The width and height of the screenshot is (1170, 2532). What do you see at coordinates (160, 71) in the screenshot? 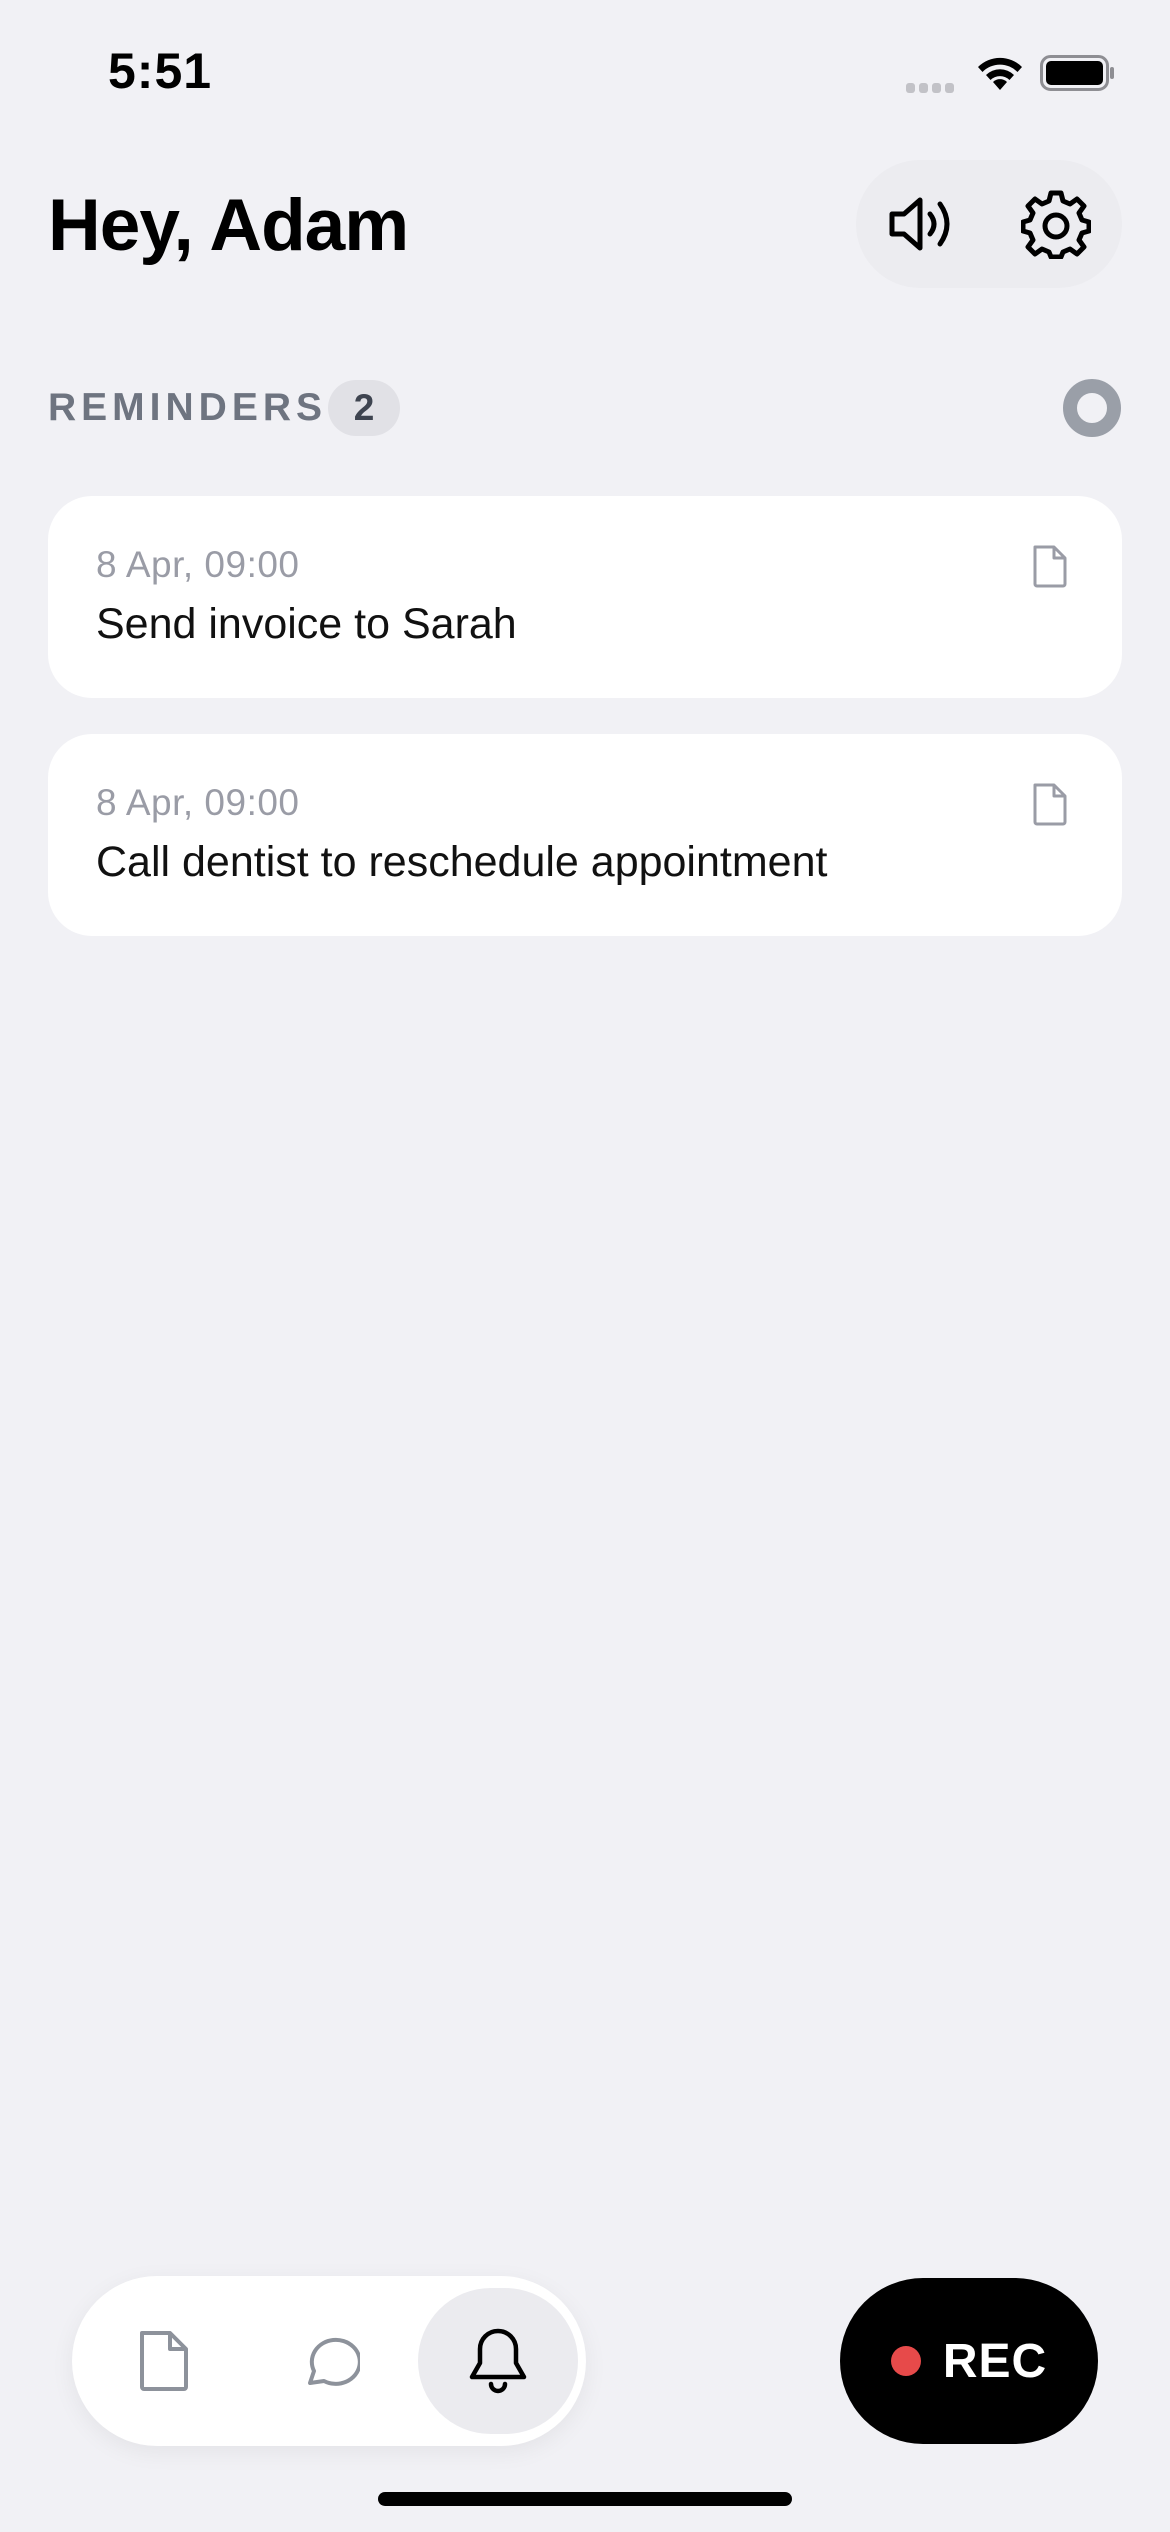
I see `status-time: 5:51` at bounding box center [160, 71].